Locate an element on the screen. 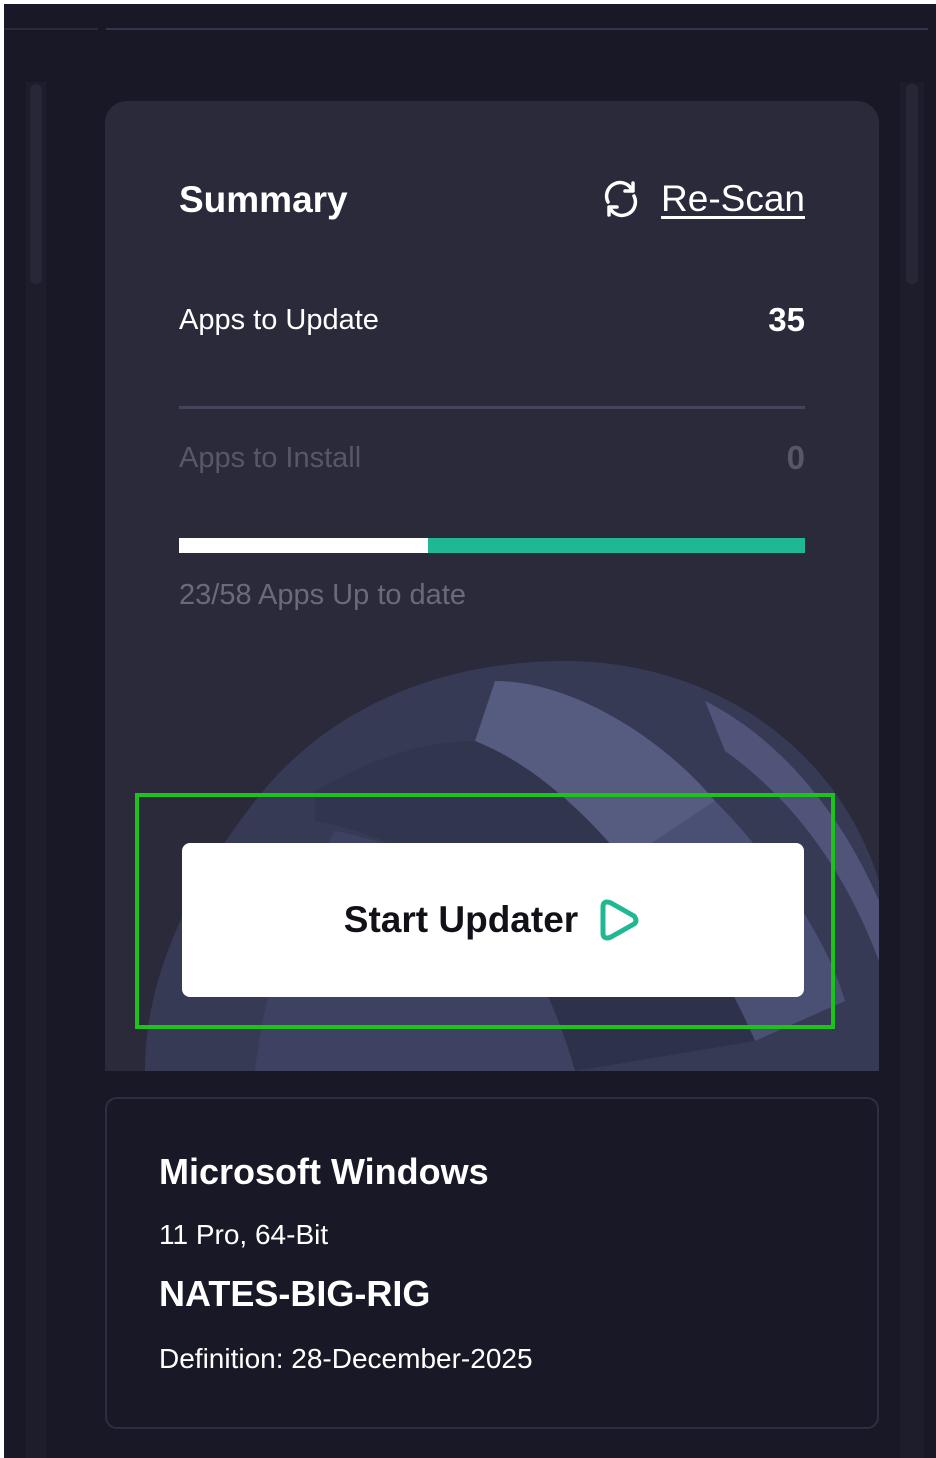 Image resolution: width=936 pixels, height=1458 pixels. rescan-button: Re-Scan is located at coordinates (702, 199).